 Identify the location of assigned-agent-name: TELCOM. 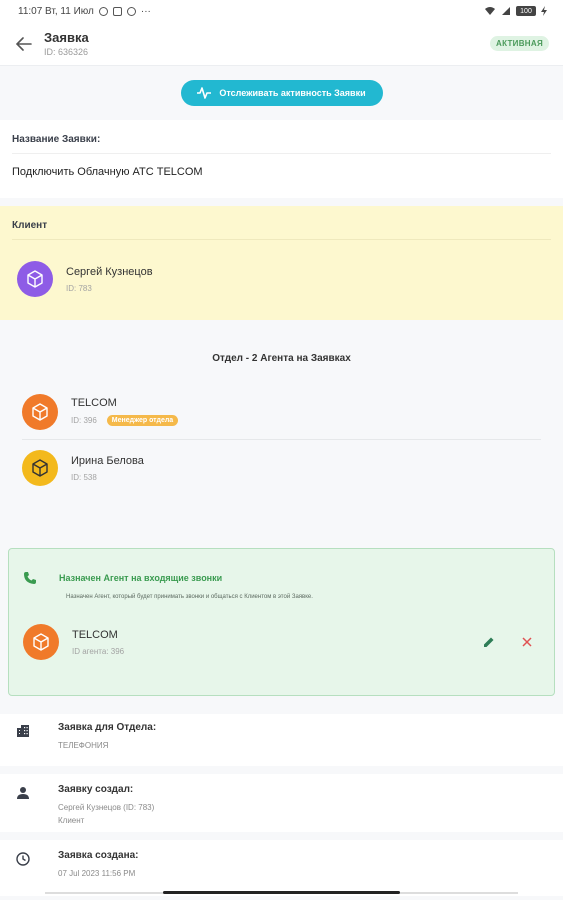
(95, 634).